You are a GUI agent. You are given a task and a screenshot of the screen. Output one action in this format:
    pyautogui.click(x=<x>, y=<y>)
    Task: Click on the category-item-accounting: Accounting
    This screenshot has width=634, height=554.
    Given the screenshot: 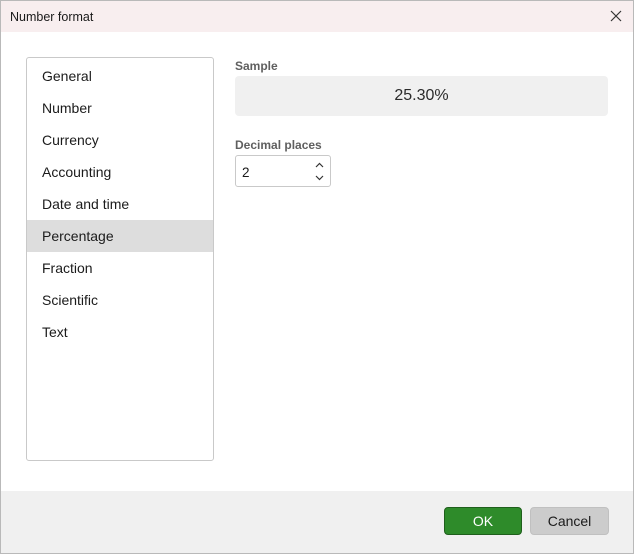 What is the action you would take?
    pyautogui.click(x=120, y=172)
    